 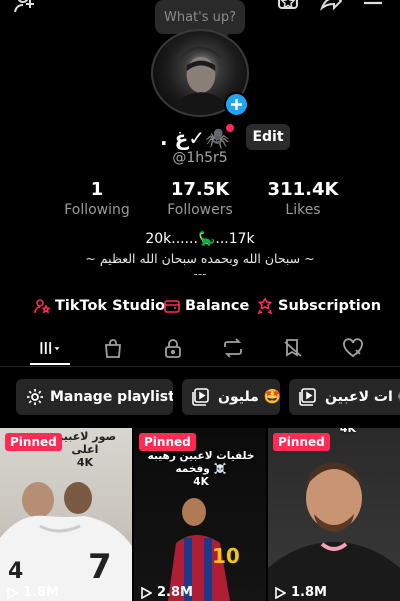 I want to click on tiktok-studio-button: TikTok Studio, so click(x=99, y=306).